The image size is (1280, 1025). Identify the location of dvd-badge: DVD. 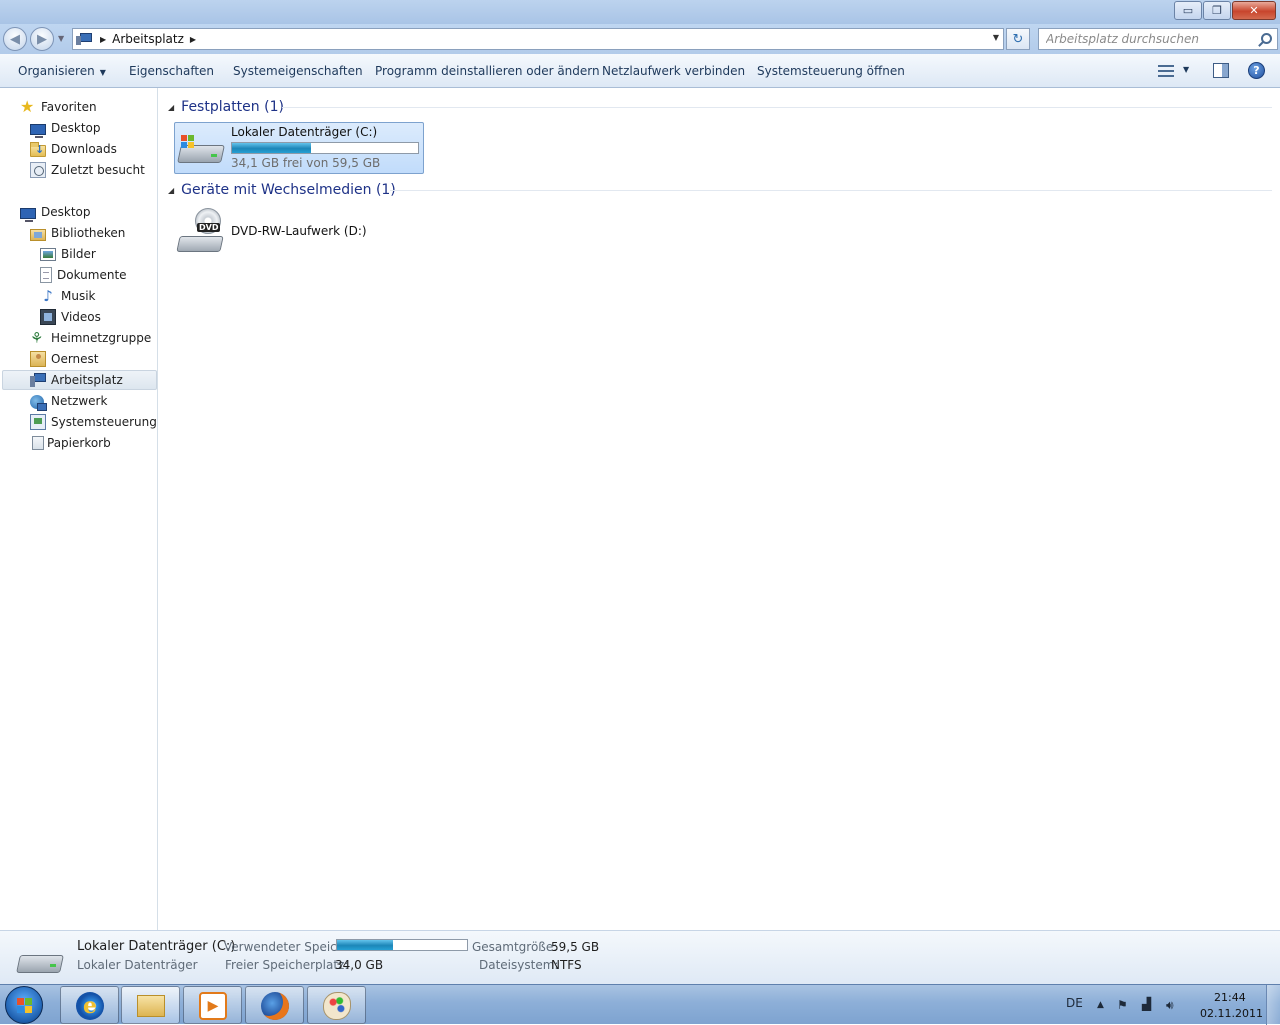
(209, 227).